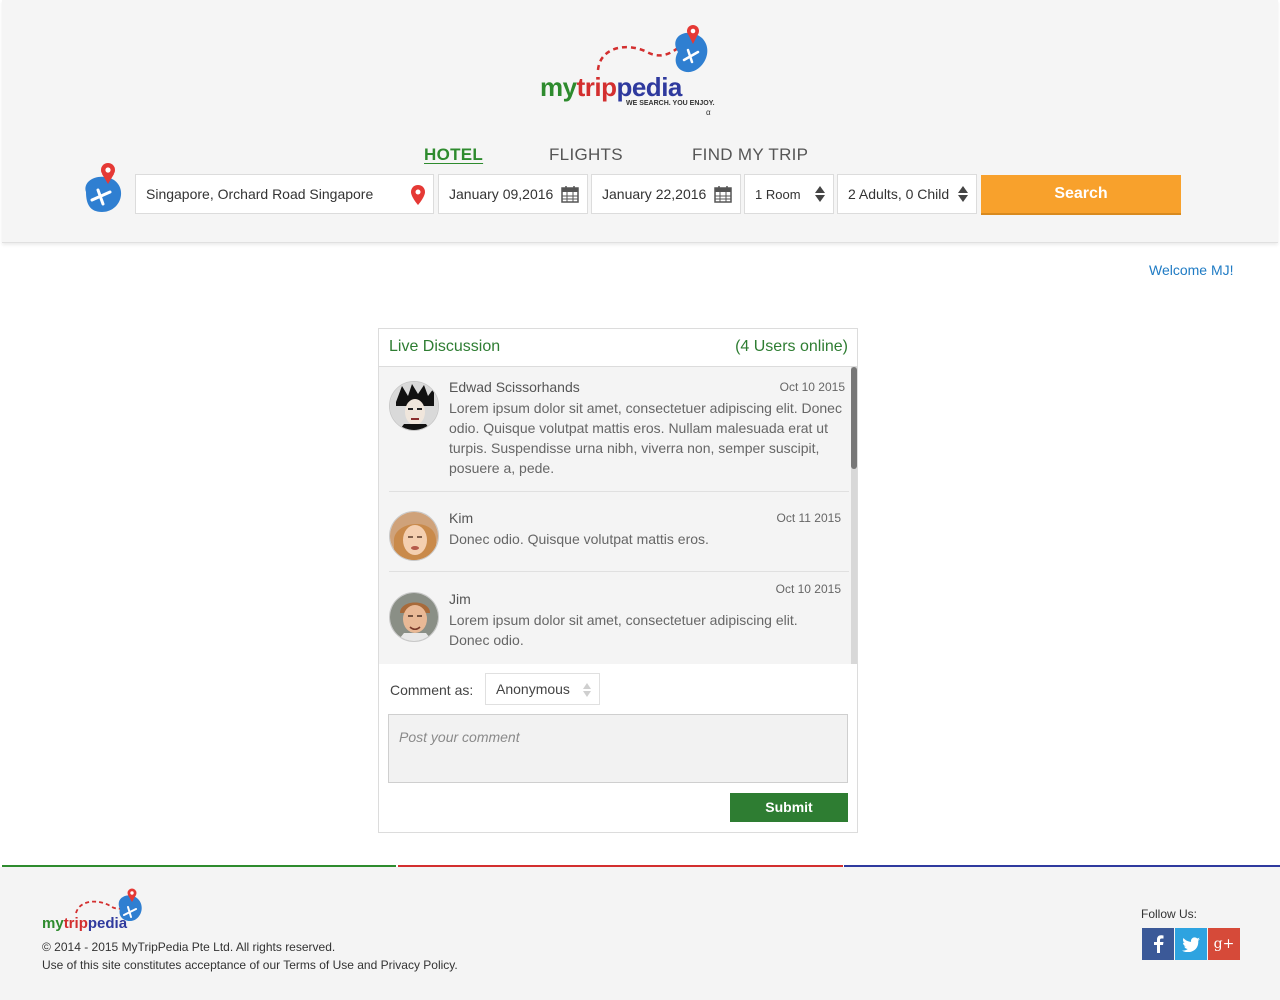 The height and width of the screenshot is (1000, 1280). I want to click on facebook-glyph, so click(1159, 944).